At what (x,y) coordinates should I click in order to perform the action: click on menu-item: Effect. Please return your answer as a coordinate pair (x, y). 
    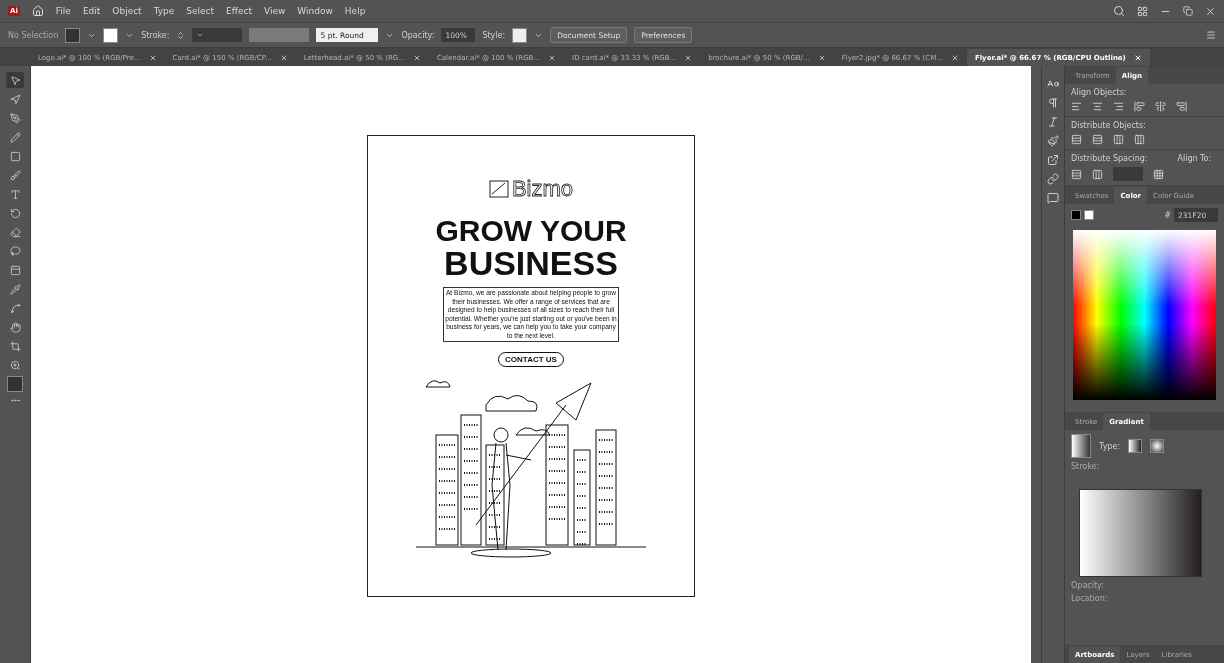
    Looking at the image, I should click on (239, 11).